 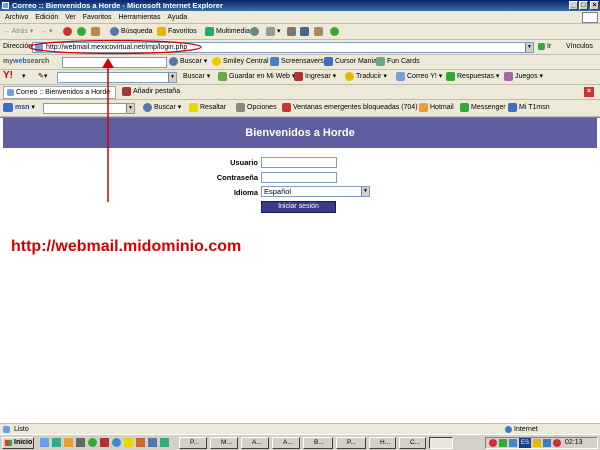 What do you see at coordinates (42, 77) in the screenshot?
I see `pencil-icon: ✎▾` at bounding box center [42, 77].